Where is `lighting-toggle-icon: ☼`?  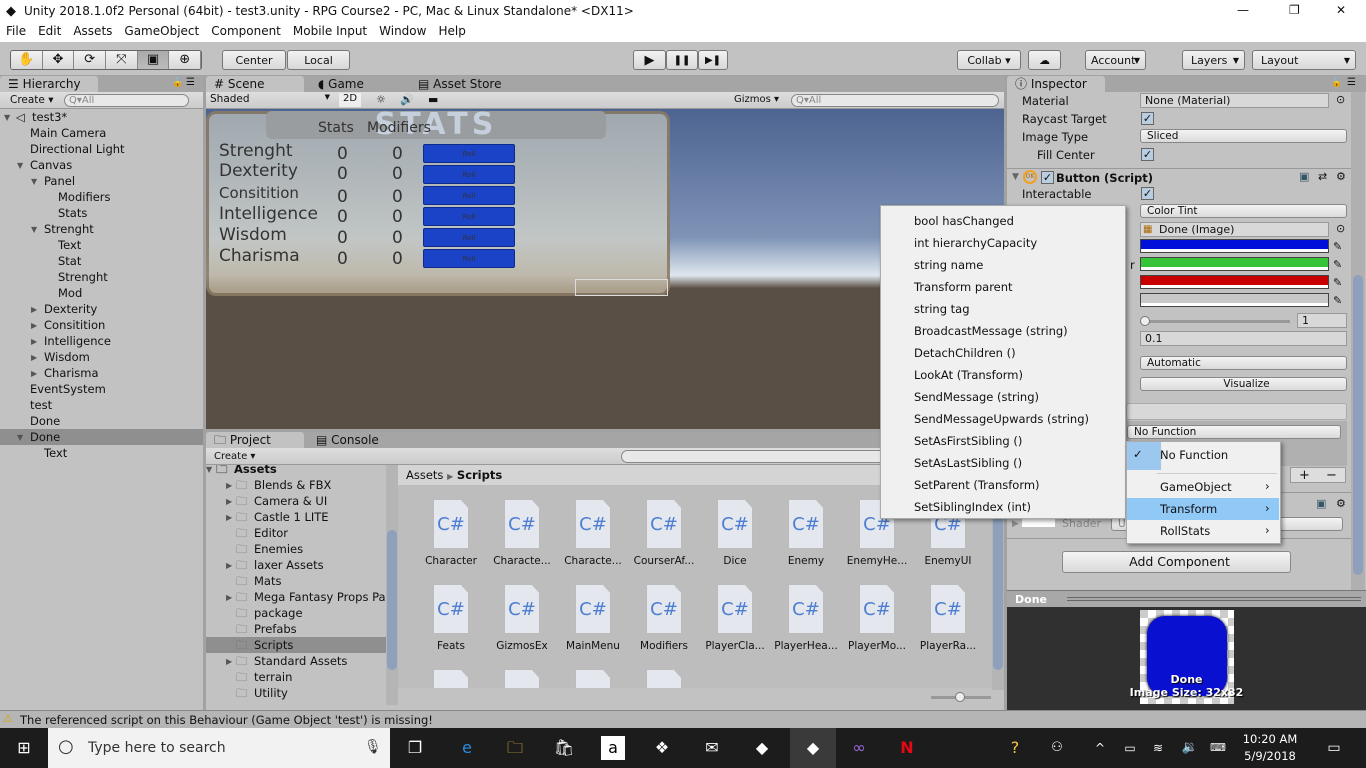
lighting-toggle-icon: ☼ is located at coordinates (381, 99).